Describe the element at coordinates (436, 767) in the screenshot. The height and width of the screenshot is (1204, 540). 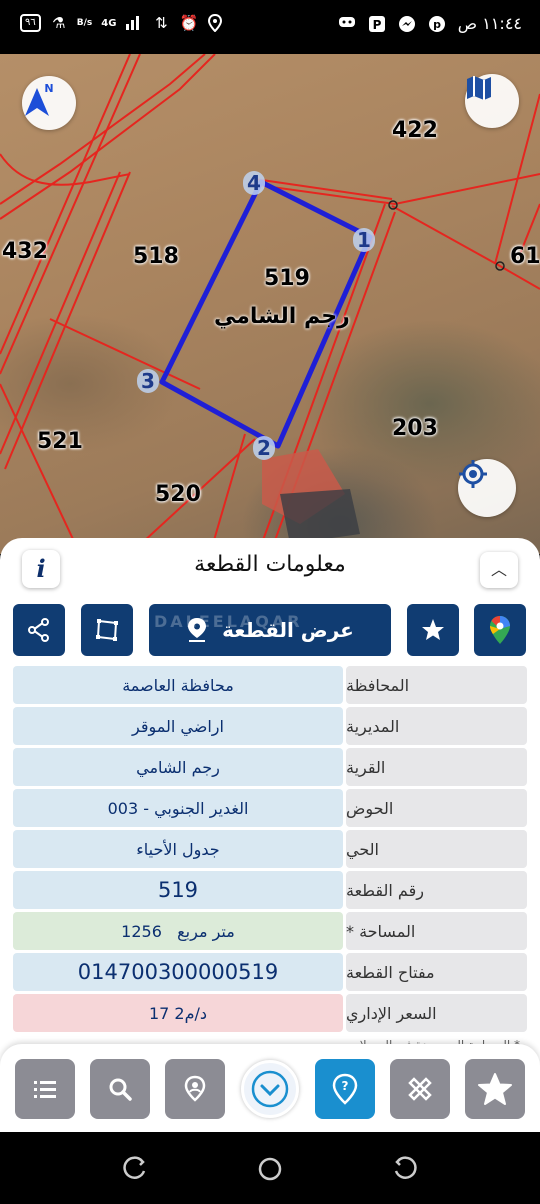
I see `village-key: القرية` at that location.